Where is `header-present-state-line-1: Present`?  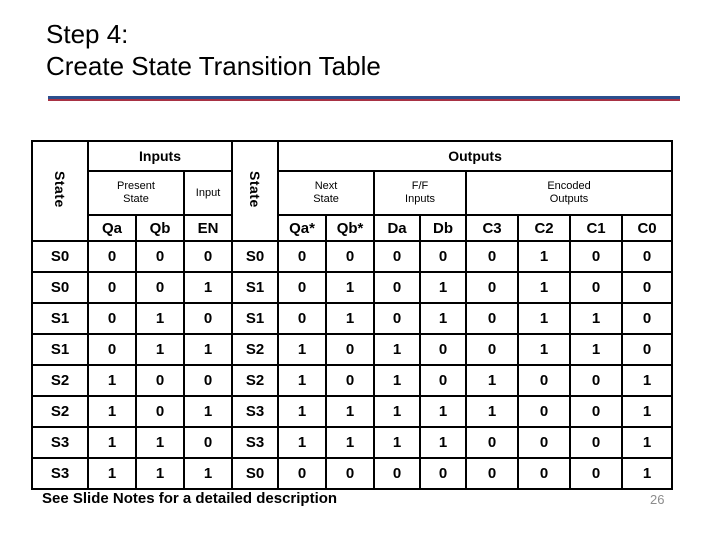 header-present-state-line-1: Present is located at coordinates (136, 186).